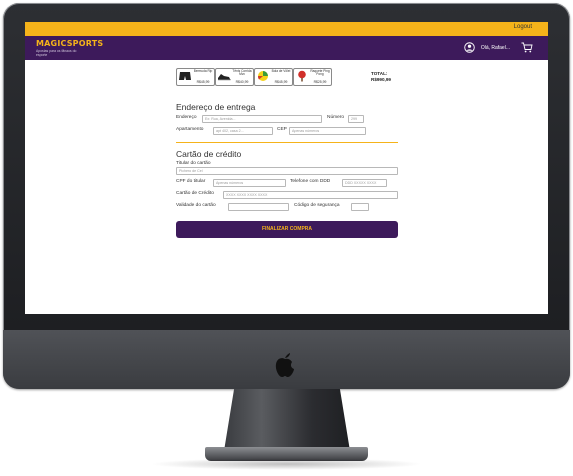 This screenshot has height=476, width=573. What do you see at coordinates (364, 183) in the screenshot?
I see `phone-input: DDD XXXXX XXXX` at bounding box center [364, 183].